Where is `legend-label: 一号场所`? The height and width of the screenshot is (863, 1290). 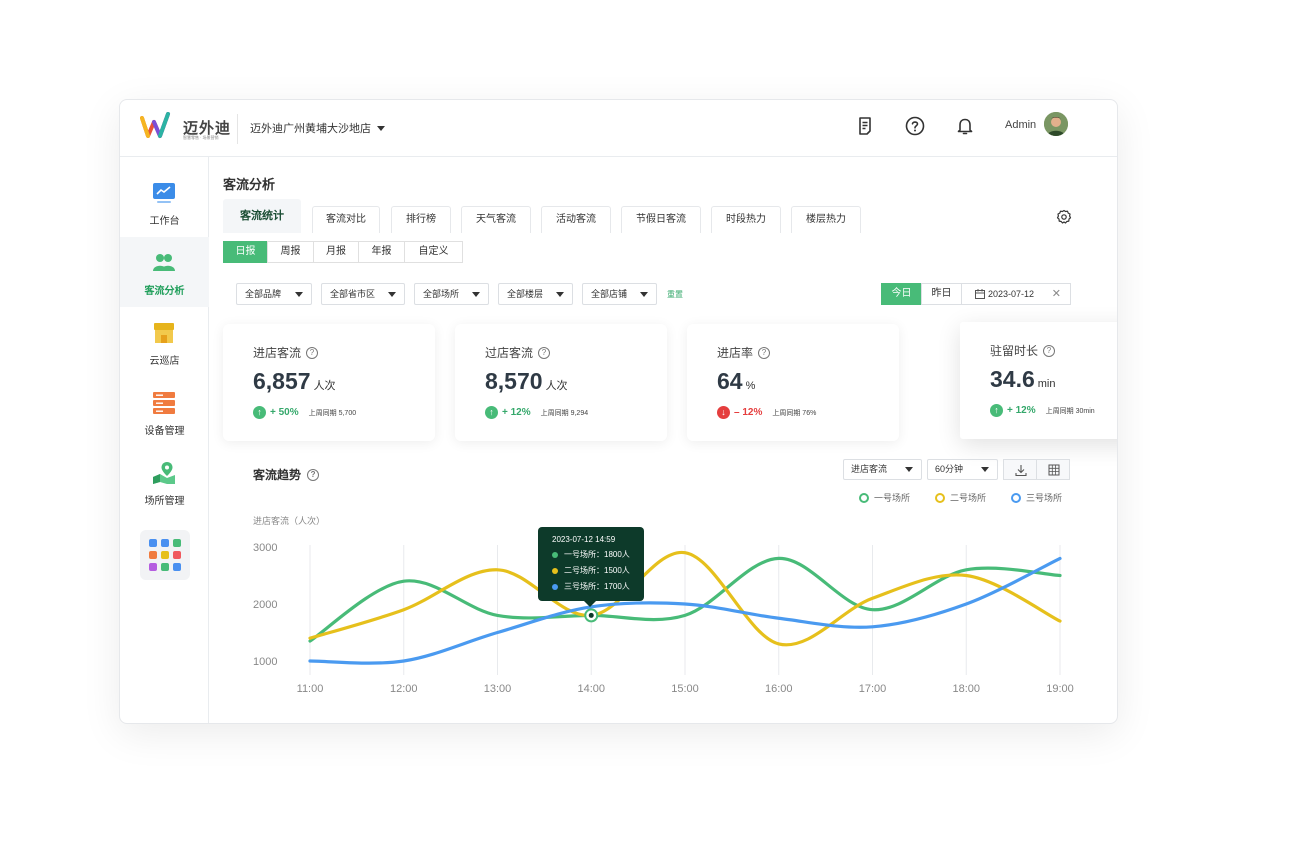 legend-label: 一号场所 is located at coordinates (892, 498).